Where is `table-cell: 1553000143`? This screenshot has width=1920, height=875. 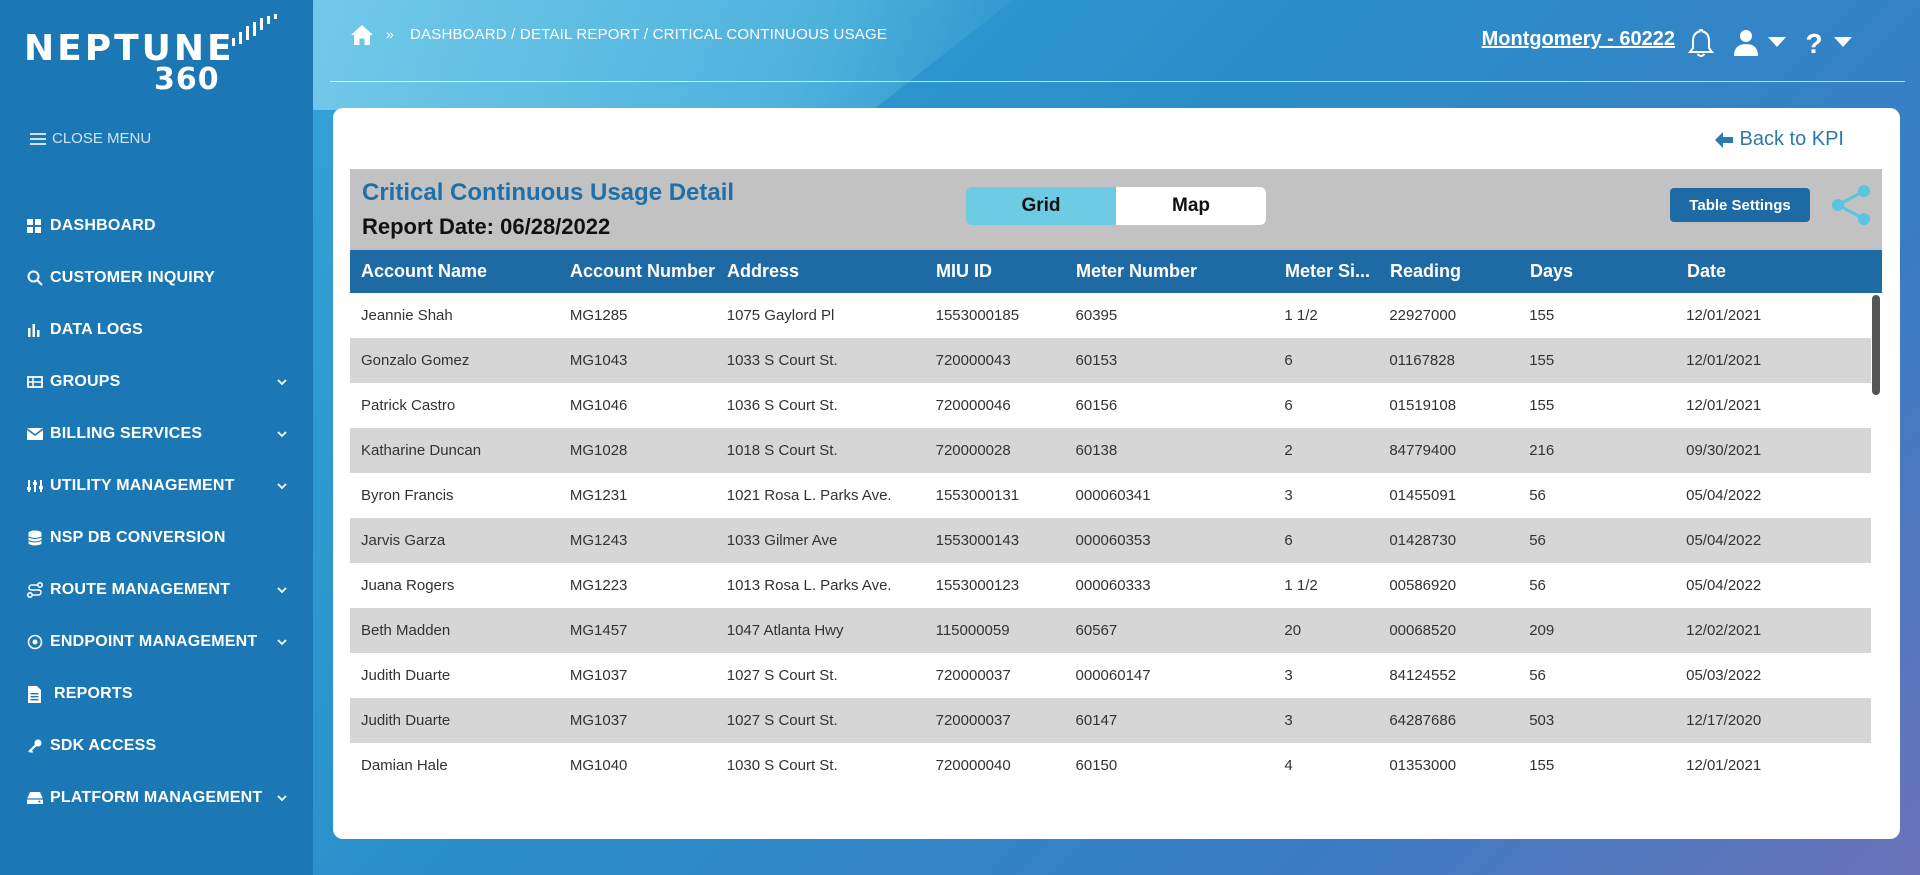
table-cell: 1553000143 is located at coordinates (977, 540).